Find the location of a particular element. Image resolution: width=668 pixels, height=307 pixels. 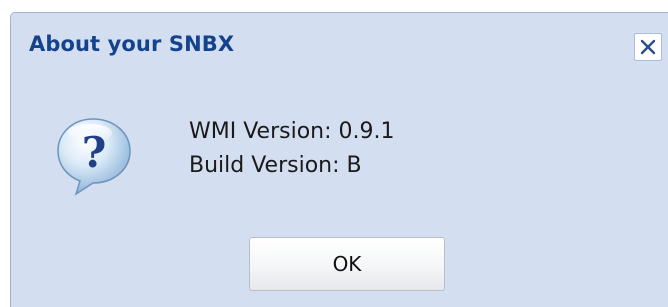

wmi-version-text: WMI Version: 0.9.1 is located at coordinates (292, 131).